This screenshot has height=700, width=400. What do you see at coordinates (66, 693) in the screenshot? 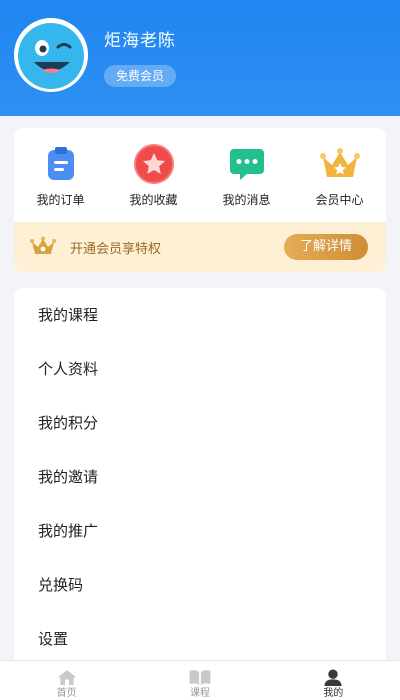
I see `tab-label: 首页` at bounding box center [66, 693].